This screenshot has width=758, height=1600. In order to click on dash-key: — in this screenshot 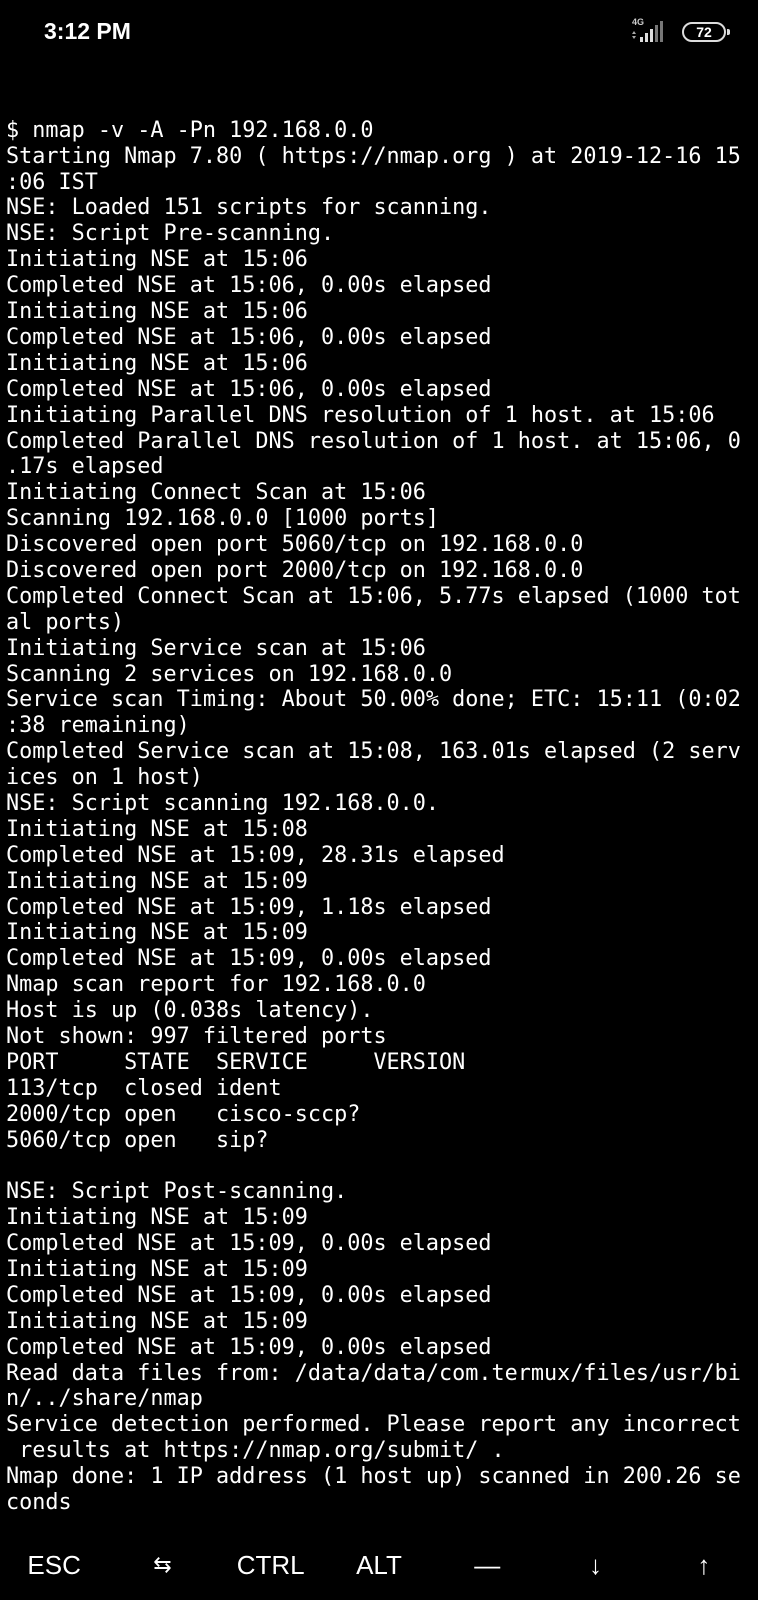, I will do `click(487, 1565)`.